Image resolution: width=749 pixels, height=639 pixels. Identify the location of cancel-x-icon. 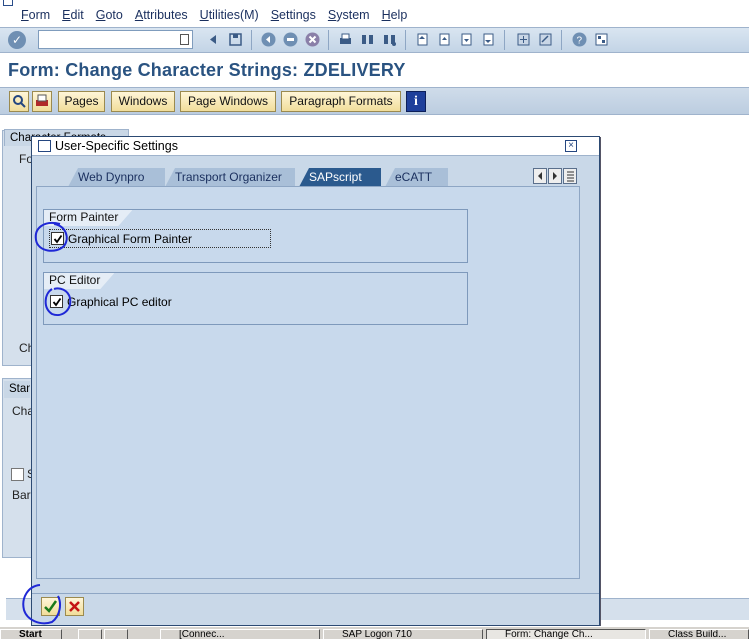
(74, 606).